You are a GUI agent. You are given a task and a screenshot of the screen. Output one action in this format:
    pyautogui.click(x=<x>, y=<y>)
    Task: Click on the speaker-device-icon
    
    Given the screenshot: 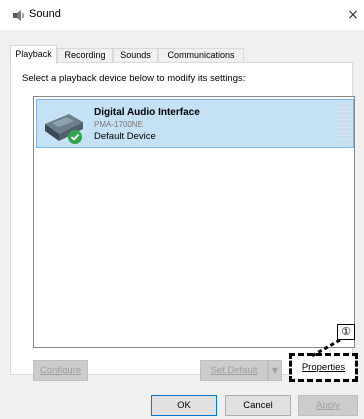 What is the action you would take?
    pyautogui.click(x=64, y=129)
    